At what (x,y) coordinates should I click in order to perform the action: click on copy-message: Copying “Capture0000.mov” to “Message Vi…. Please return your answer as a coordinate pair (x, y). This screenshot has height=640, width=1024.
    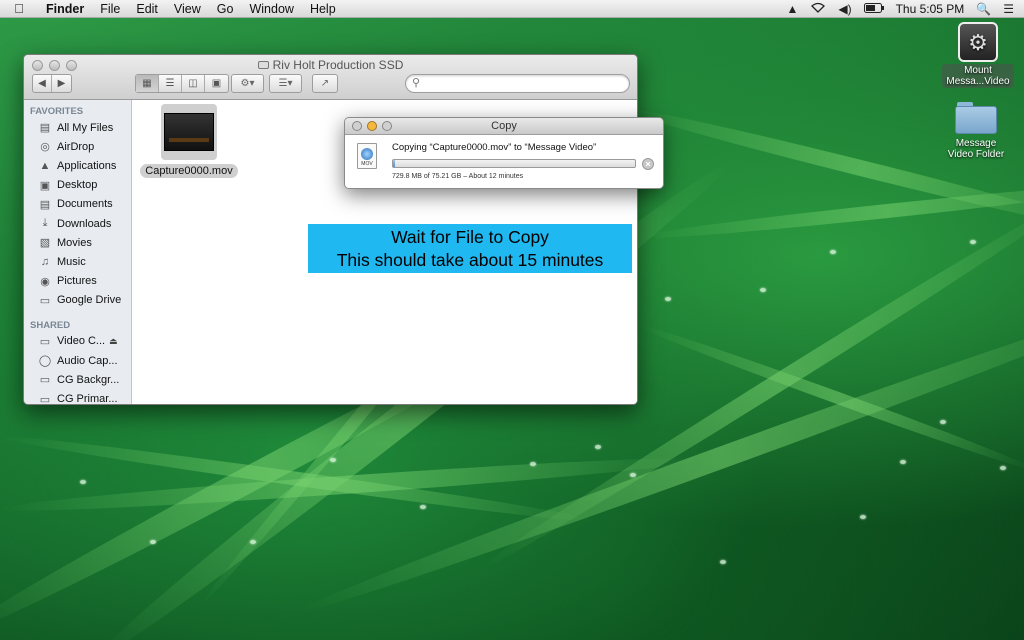
    Looking at the image, I should click on (494, 147).